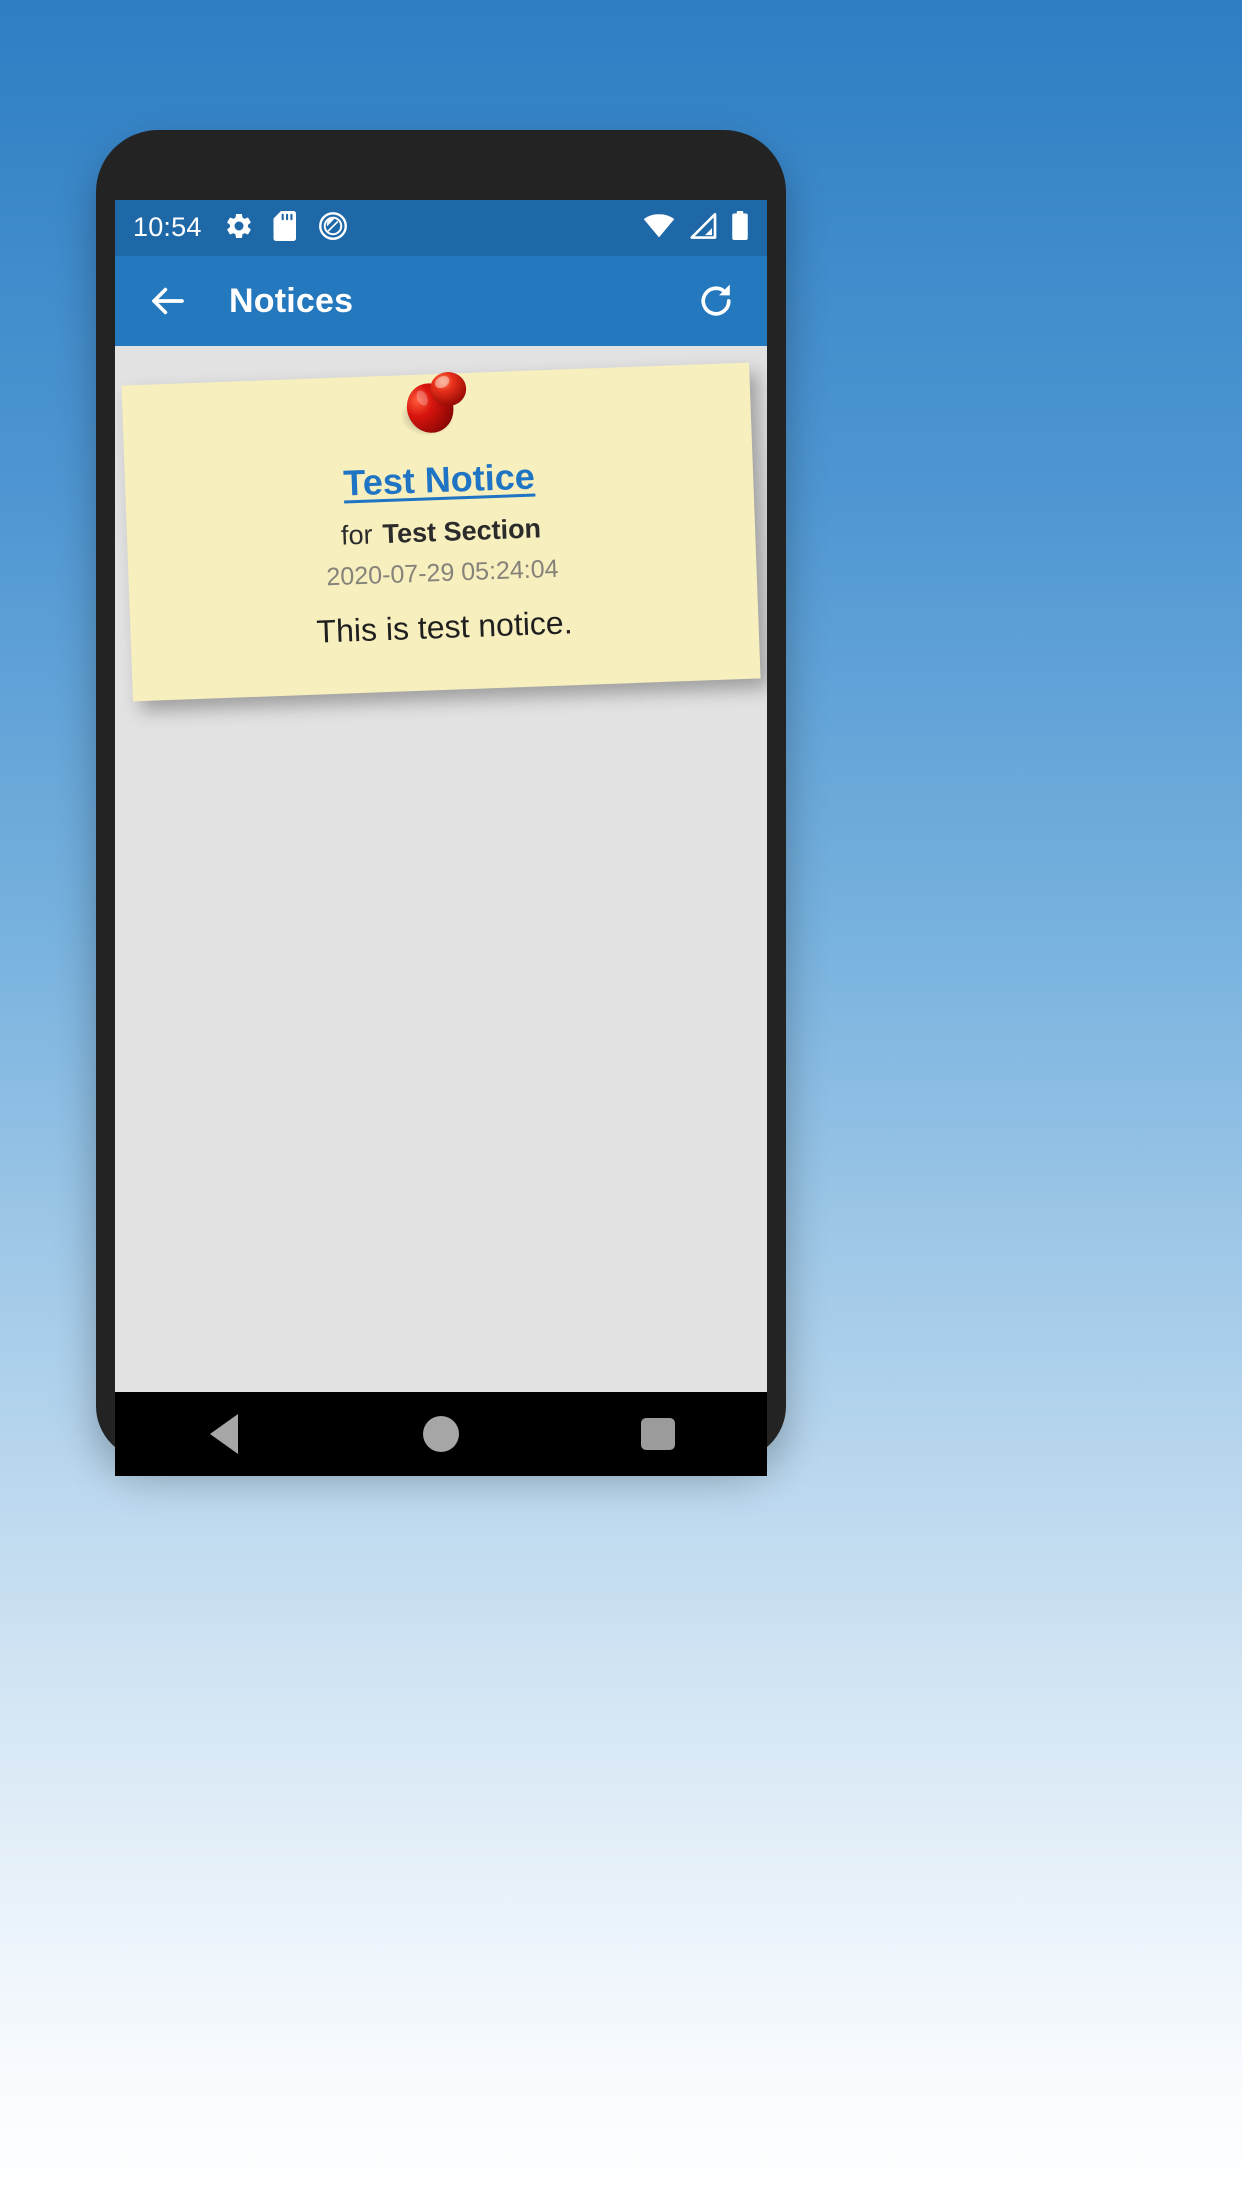 This screenshot has height=2208, width=1242. I want to click on nav-recents-button, so click(658, 1434).